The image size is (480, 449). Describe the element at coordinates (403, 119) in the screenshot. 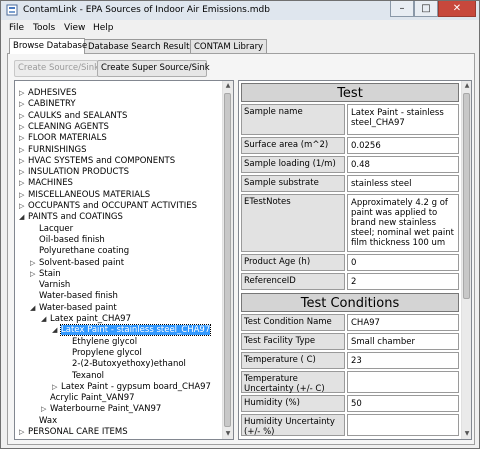

I see `property-value: Latex Paint - stainless steel_CHA97` at that location.